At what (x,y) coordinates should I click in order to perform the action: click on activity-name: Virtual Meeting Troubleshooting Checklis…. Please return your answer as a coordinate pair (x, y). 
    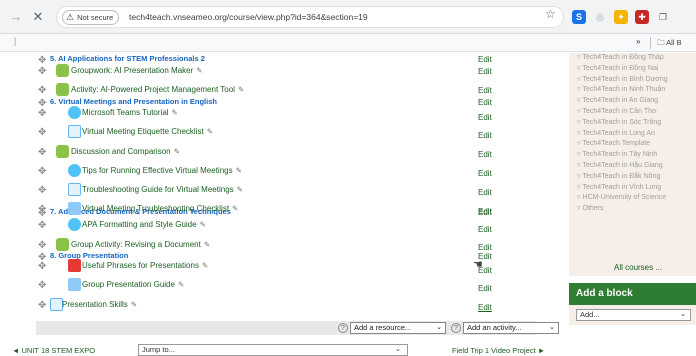
    Looking at the image, I should click on (156, 208).